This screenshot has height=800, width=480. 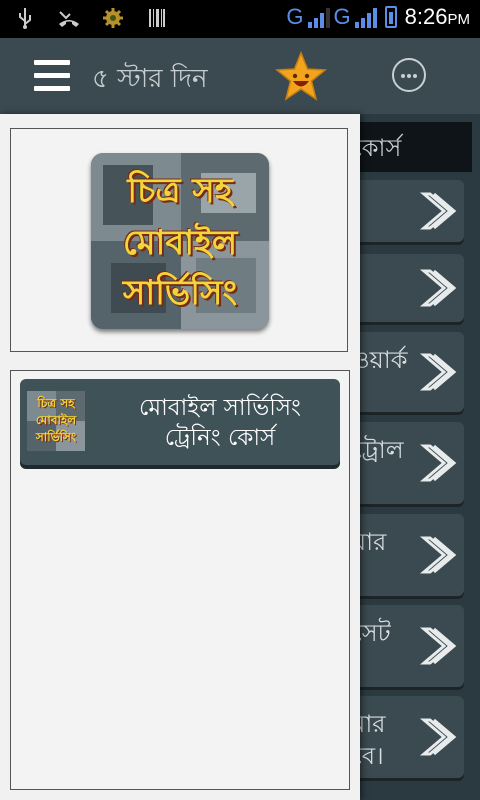 What do you see at coordinates (342, 16) in the screenshot?
I see `network-type-2: G` at bounding box center [342, 16].